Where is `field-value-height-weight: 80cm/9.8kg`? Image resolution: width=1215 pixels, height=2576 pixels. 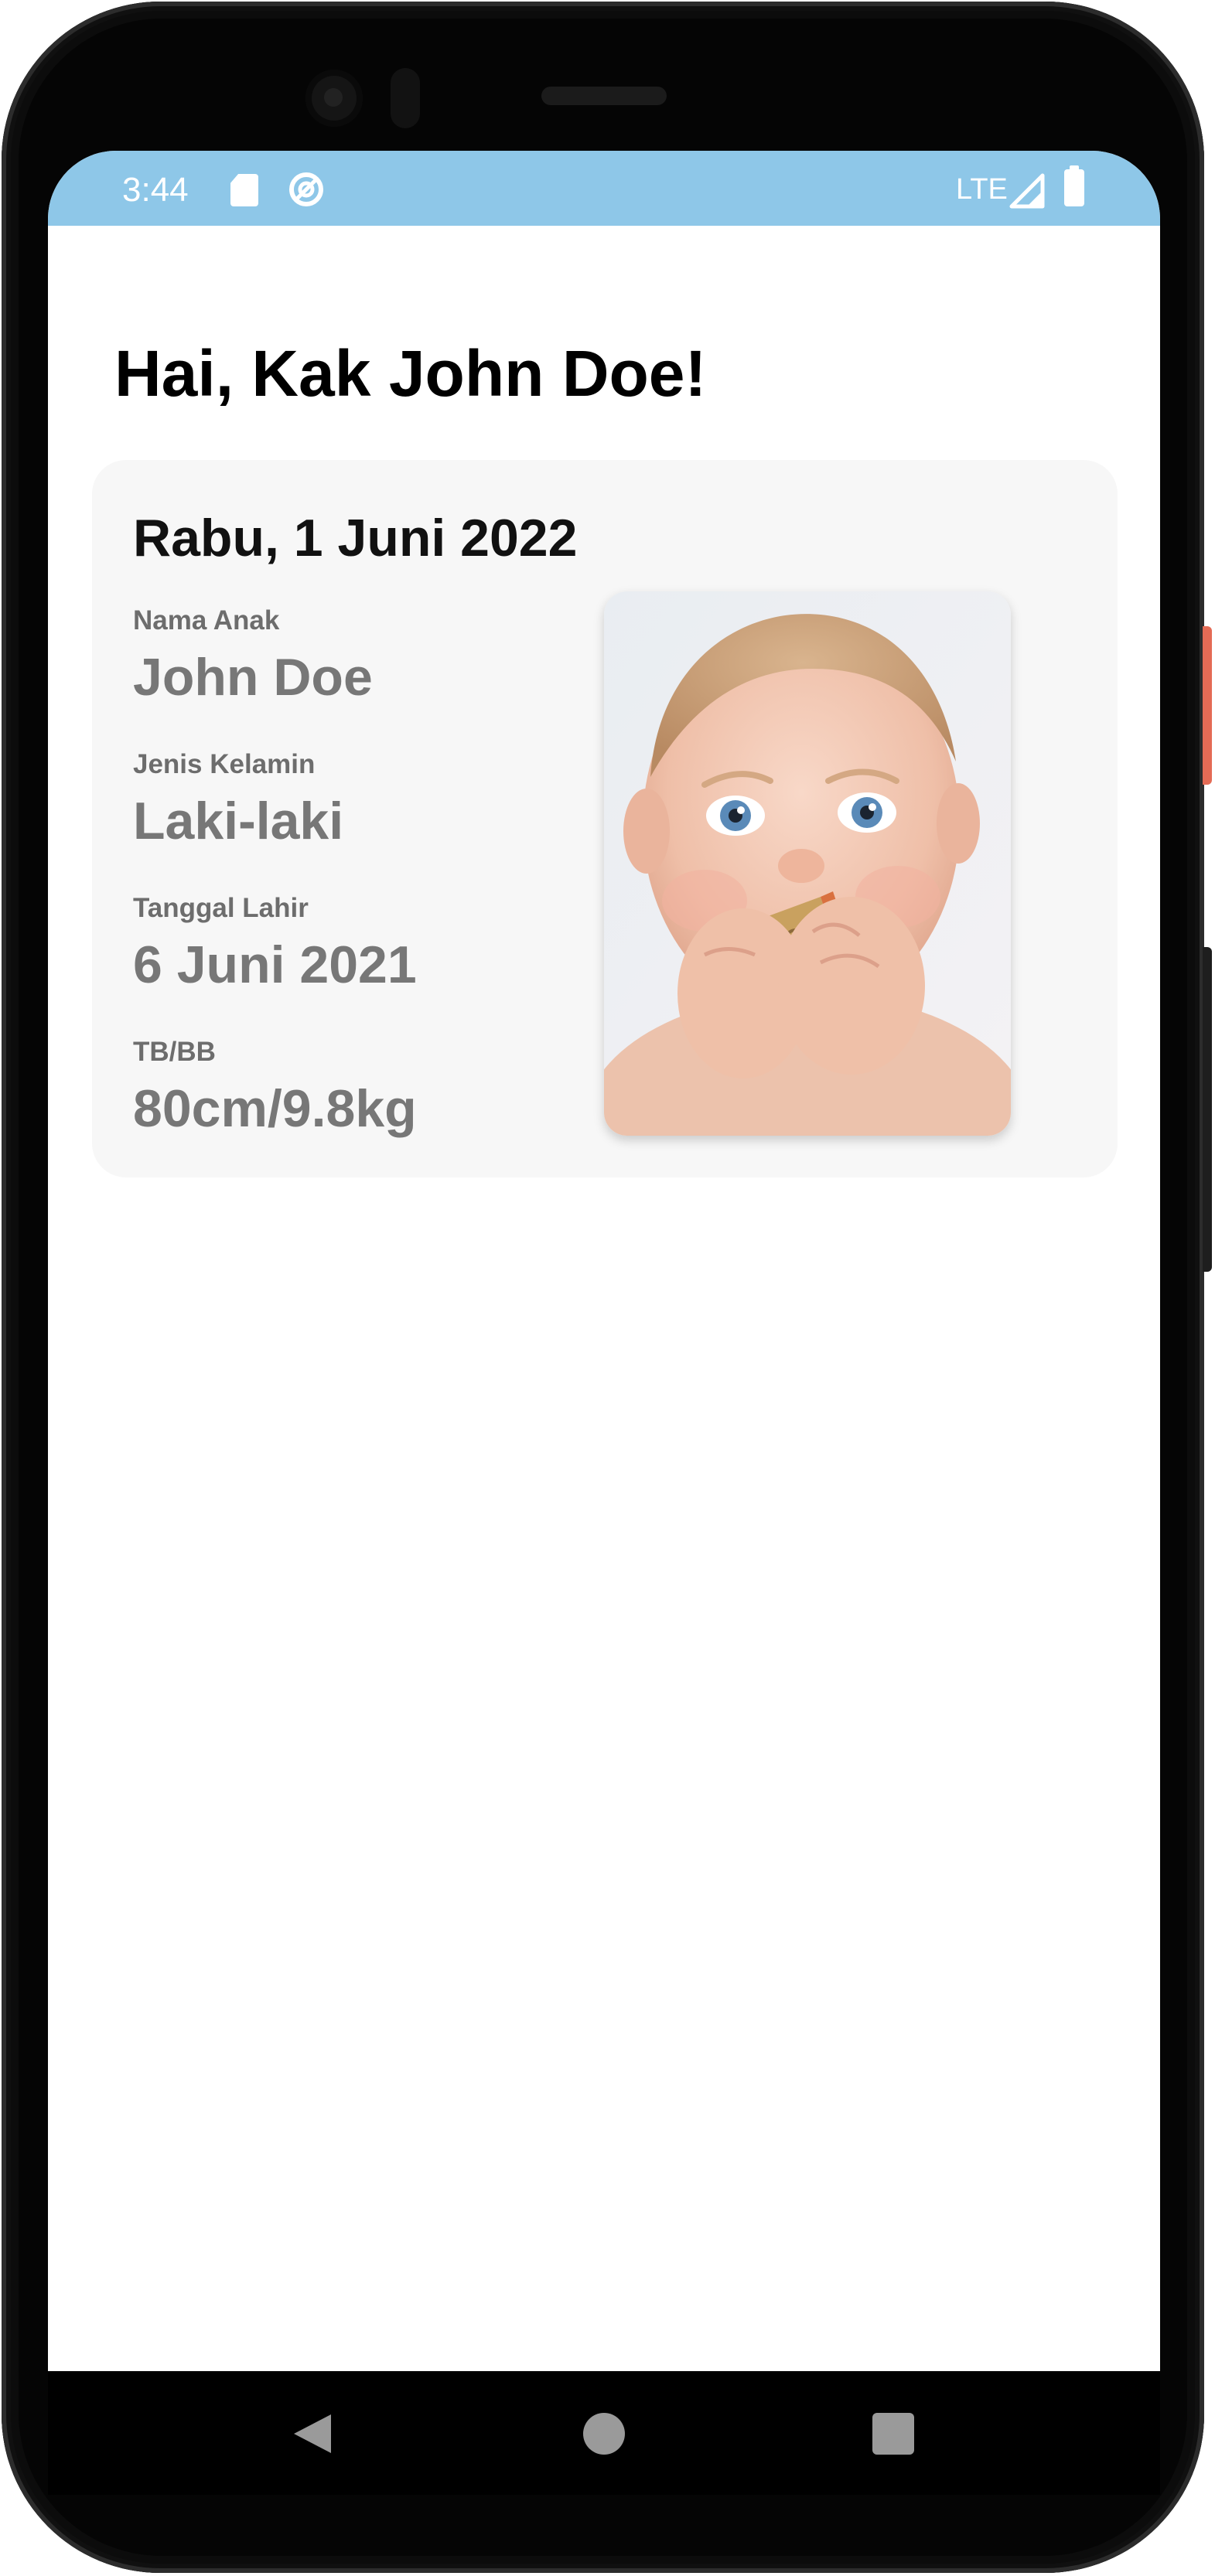 field-value-height-weight: 80cm/9.8kg is located at coordinates (275, 1108).